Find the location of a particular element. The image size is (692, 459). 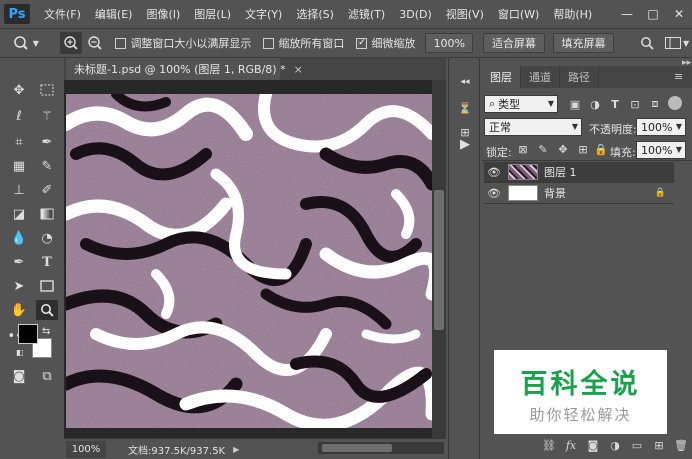

zoom-tool is located at coordinates (47, 310).